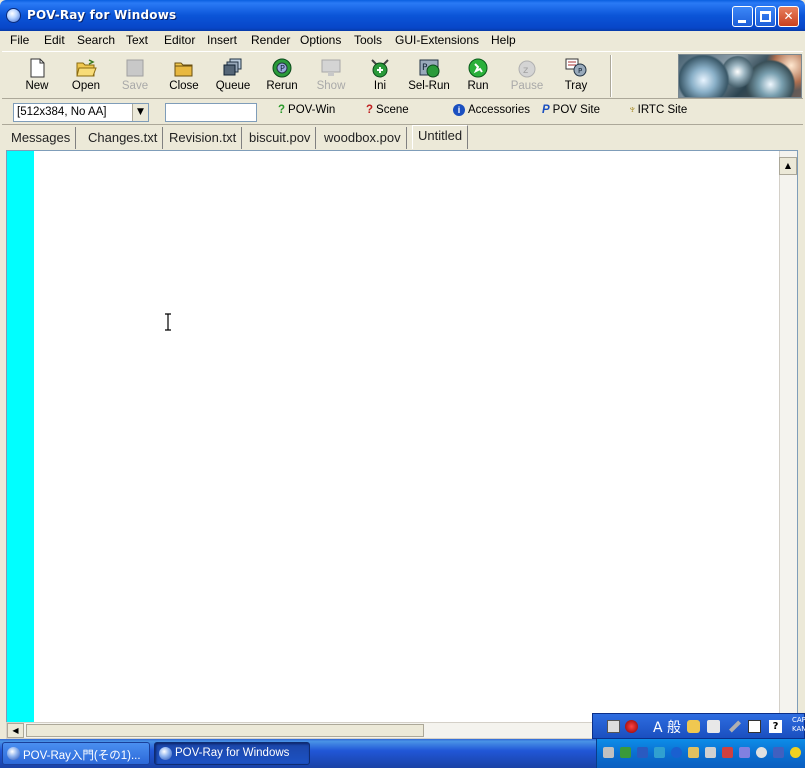  What do you see at coordinates (693, 752) in the screenshot?
I see `folder-icon` at bounding box center [693, 752].